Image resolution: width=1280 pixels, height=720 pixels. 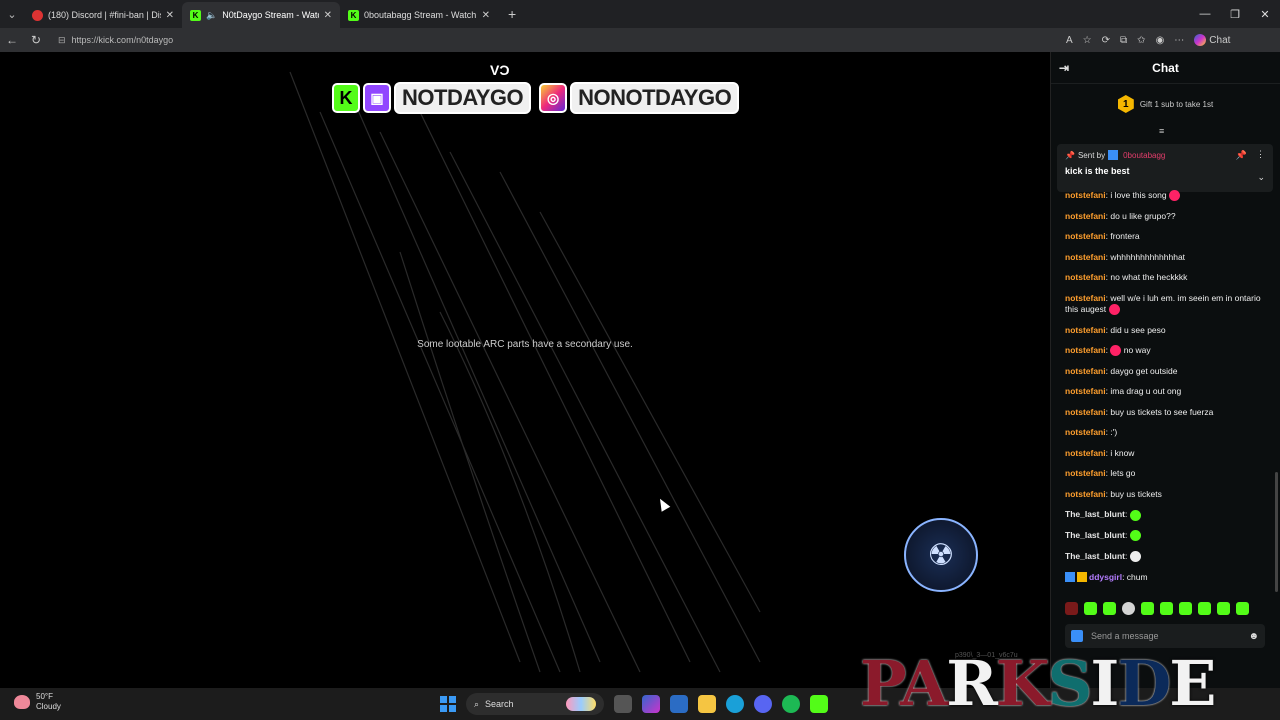 I want to click on search-label: Search, so click(x=499, y=704).